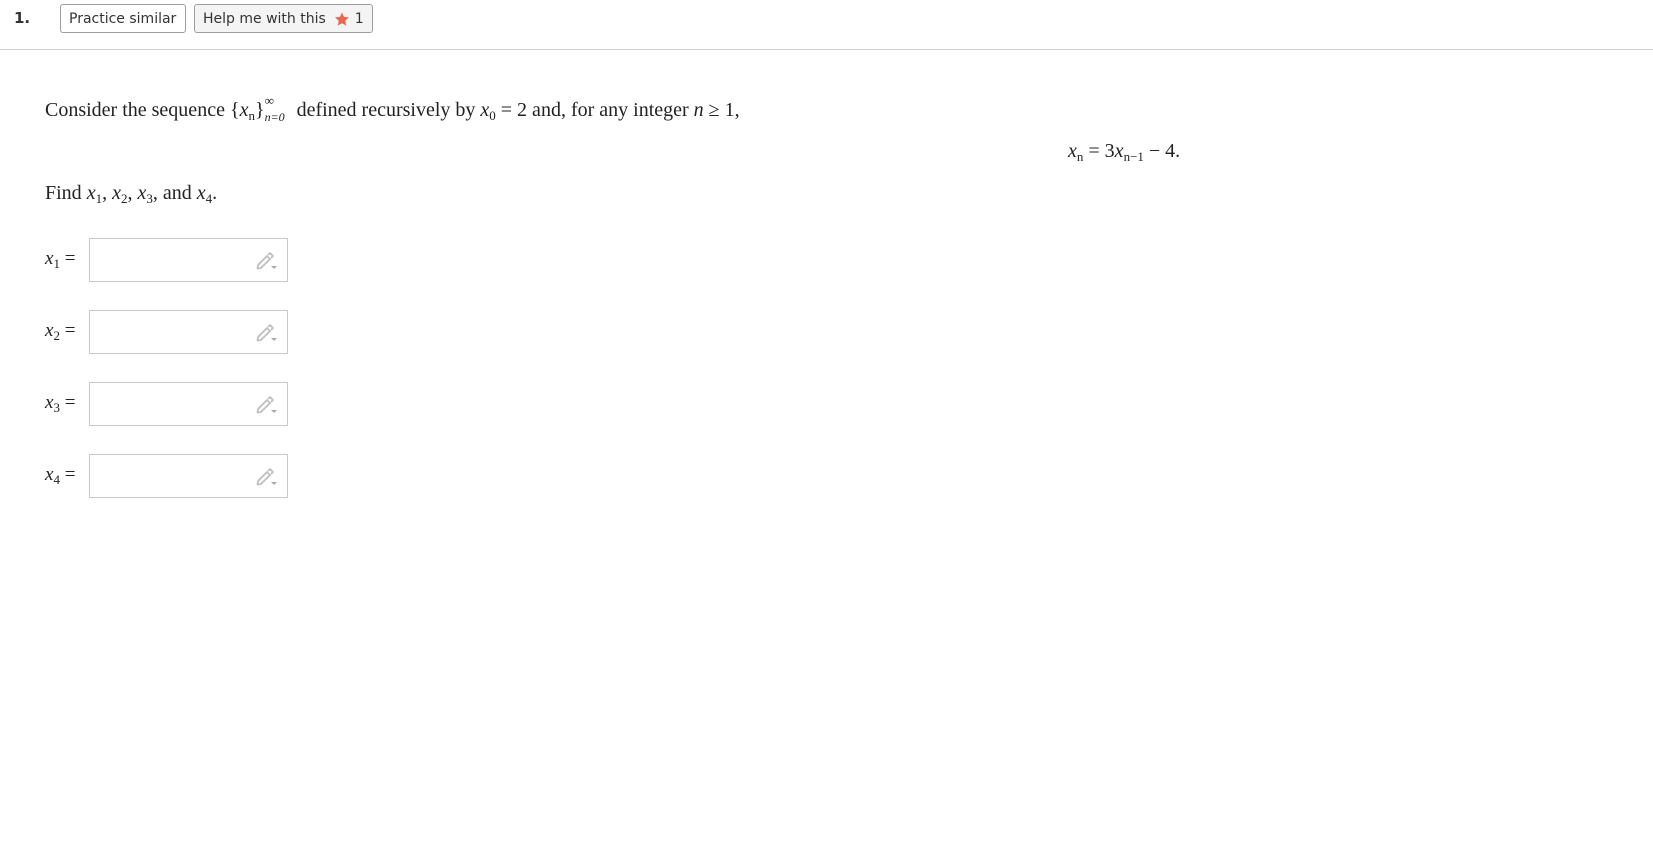  Describe the element at coordinates (341, 18) in the screenshot. I see `star-icon` at that location.